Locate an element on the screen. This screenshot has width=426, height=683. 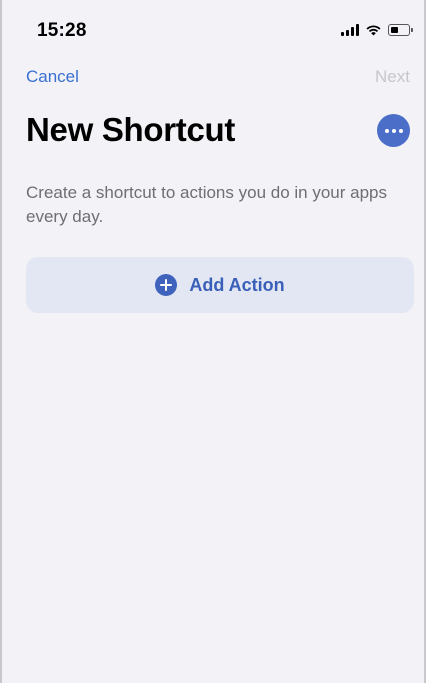
cellular-signal-icon is located at coordinates (350, 30).